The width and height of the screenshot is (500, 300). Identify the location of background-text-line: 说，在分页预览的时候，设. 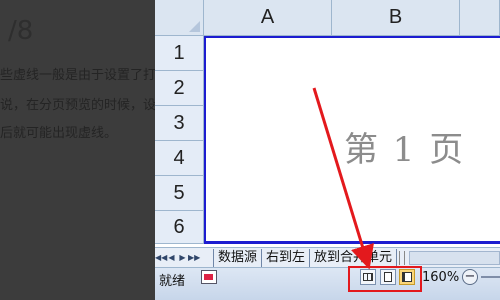
(78, 105).